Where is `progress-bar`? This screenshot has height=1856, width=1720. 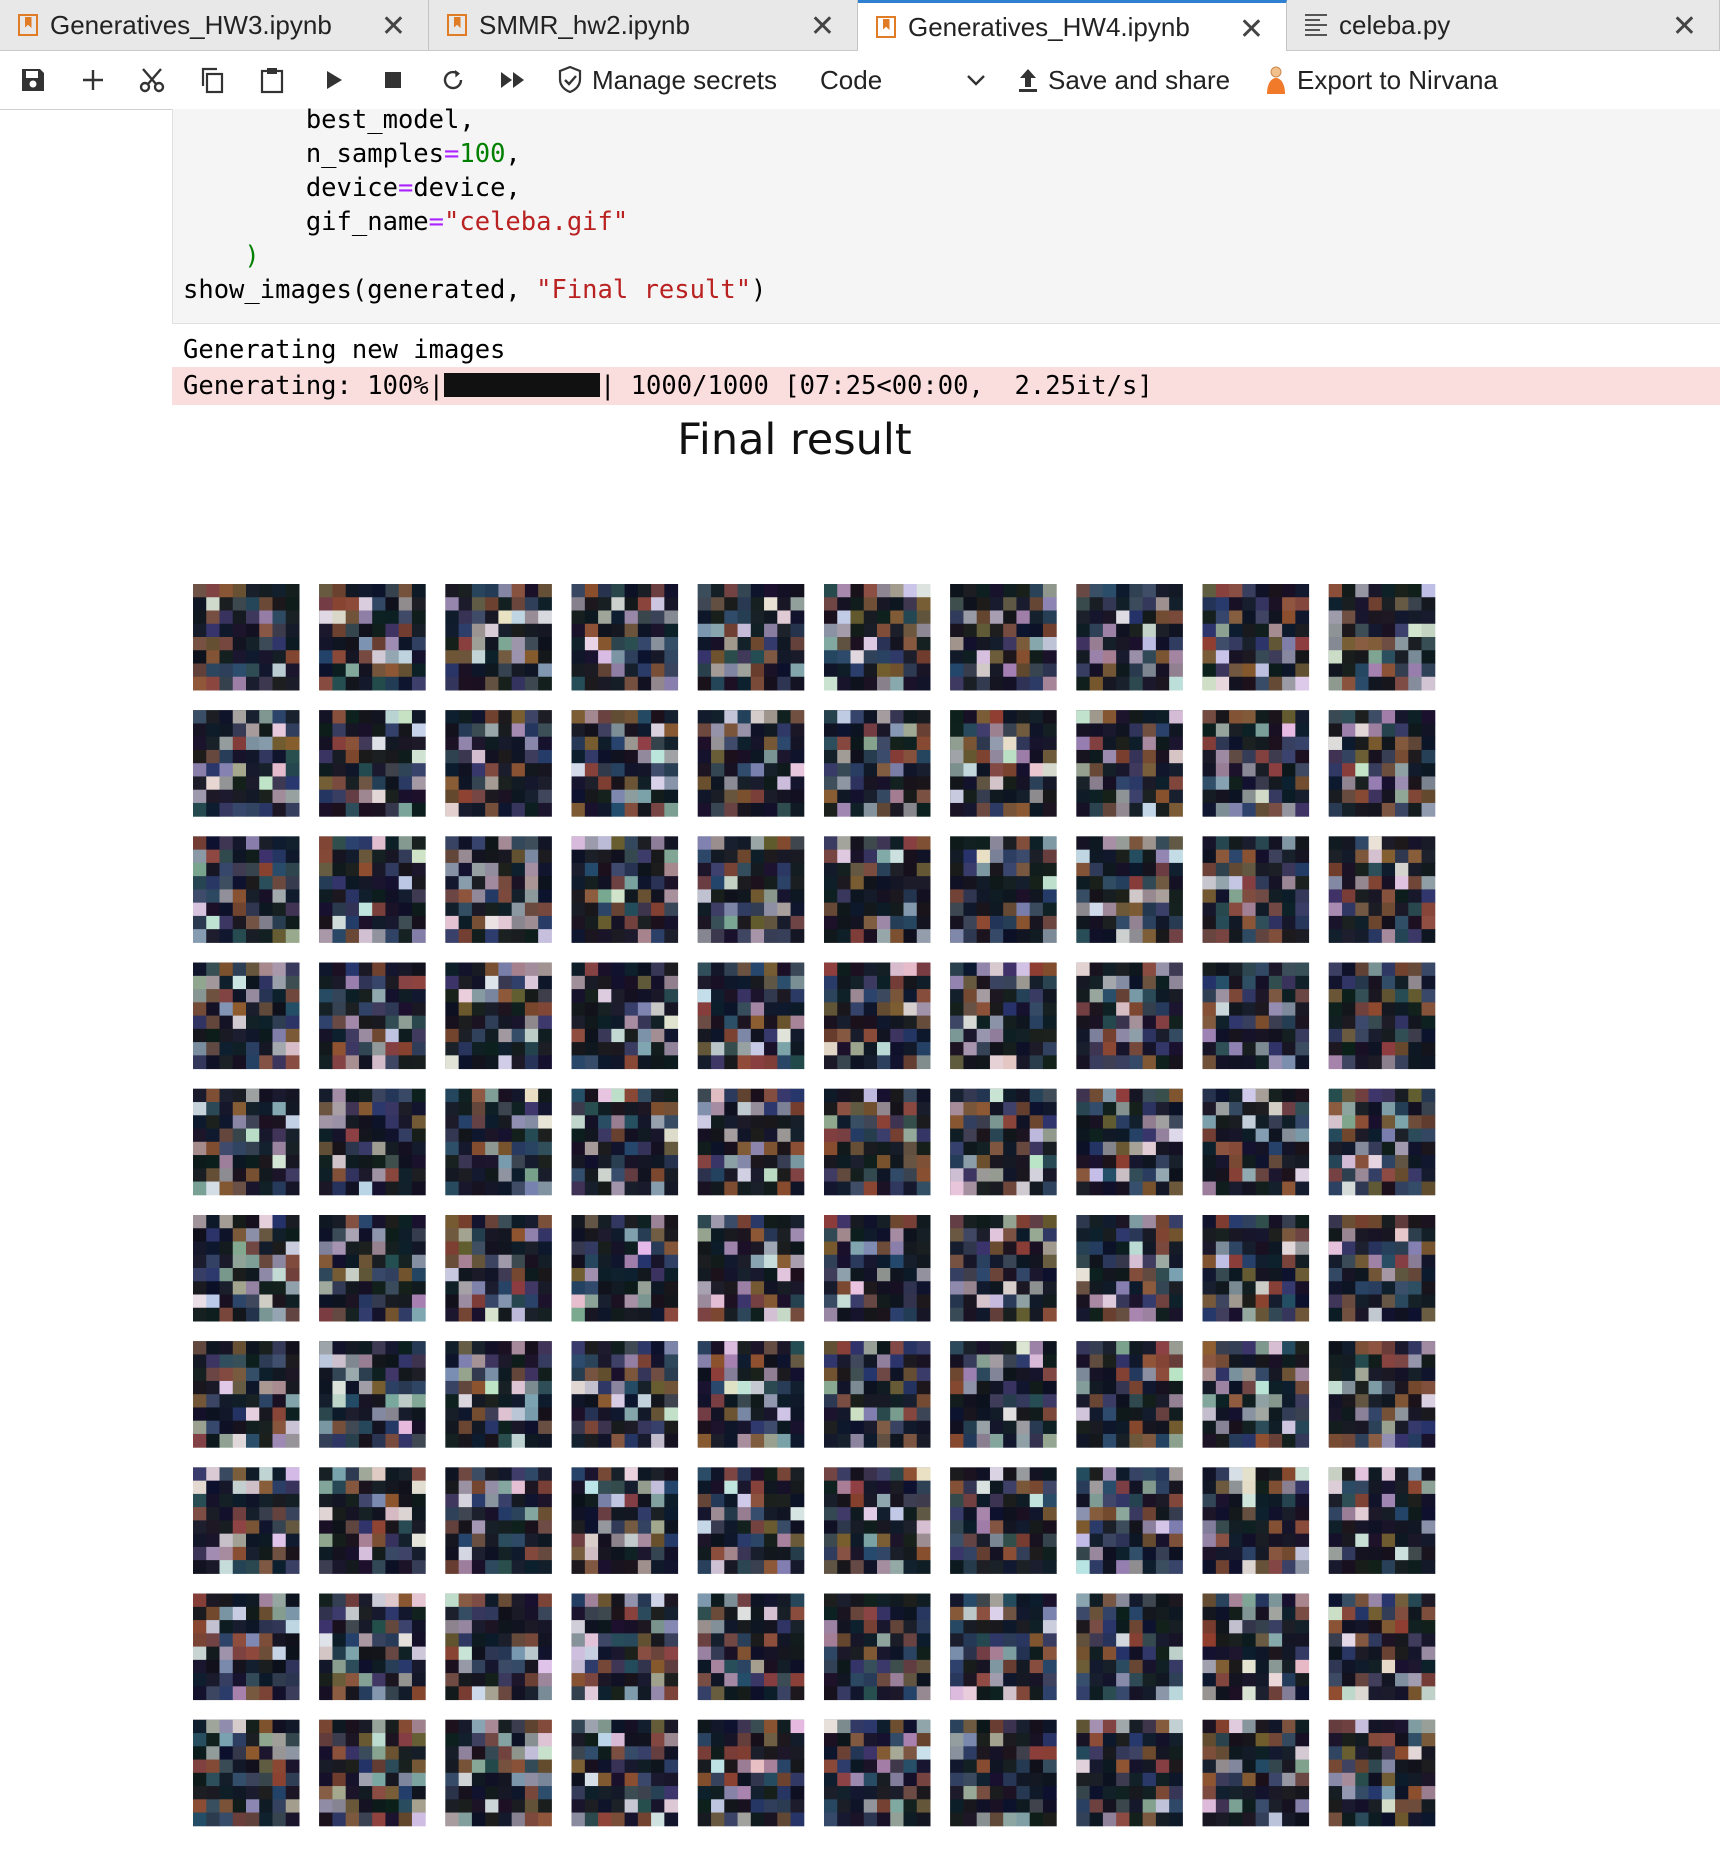
progress-bar is located at coordinates (522, 385).